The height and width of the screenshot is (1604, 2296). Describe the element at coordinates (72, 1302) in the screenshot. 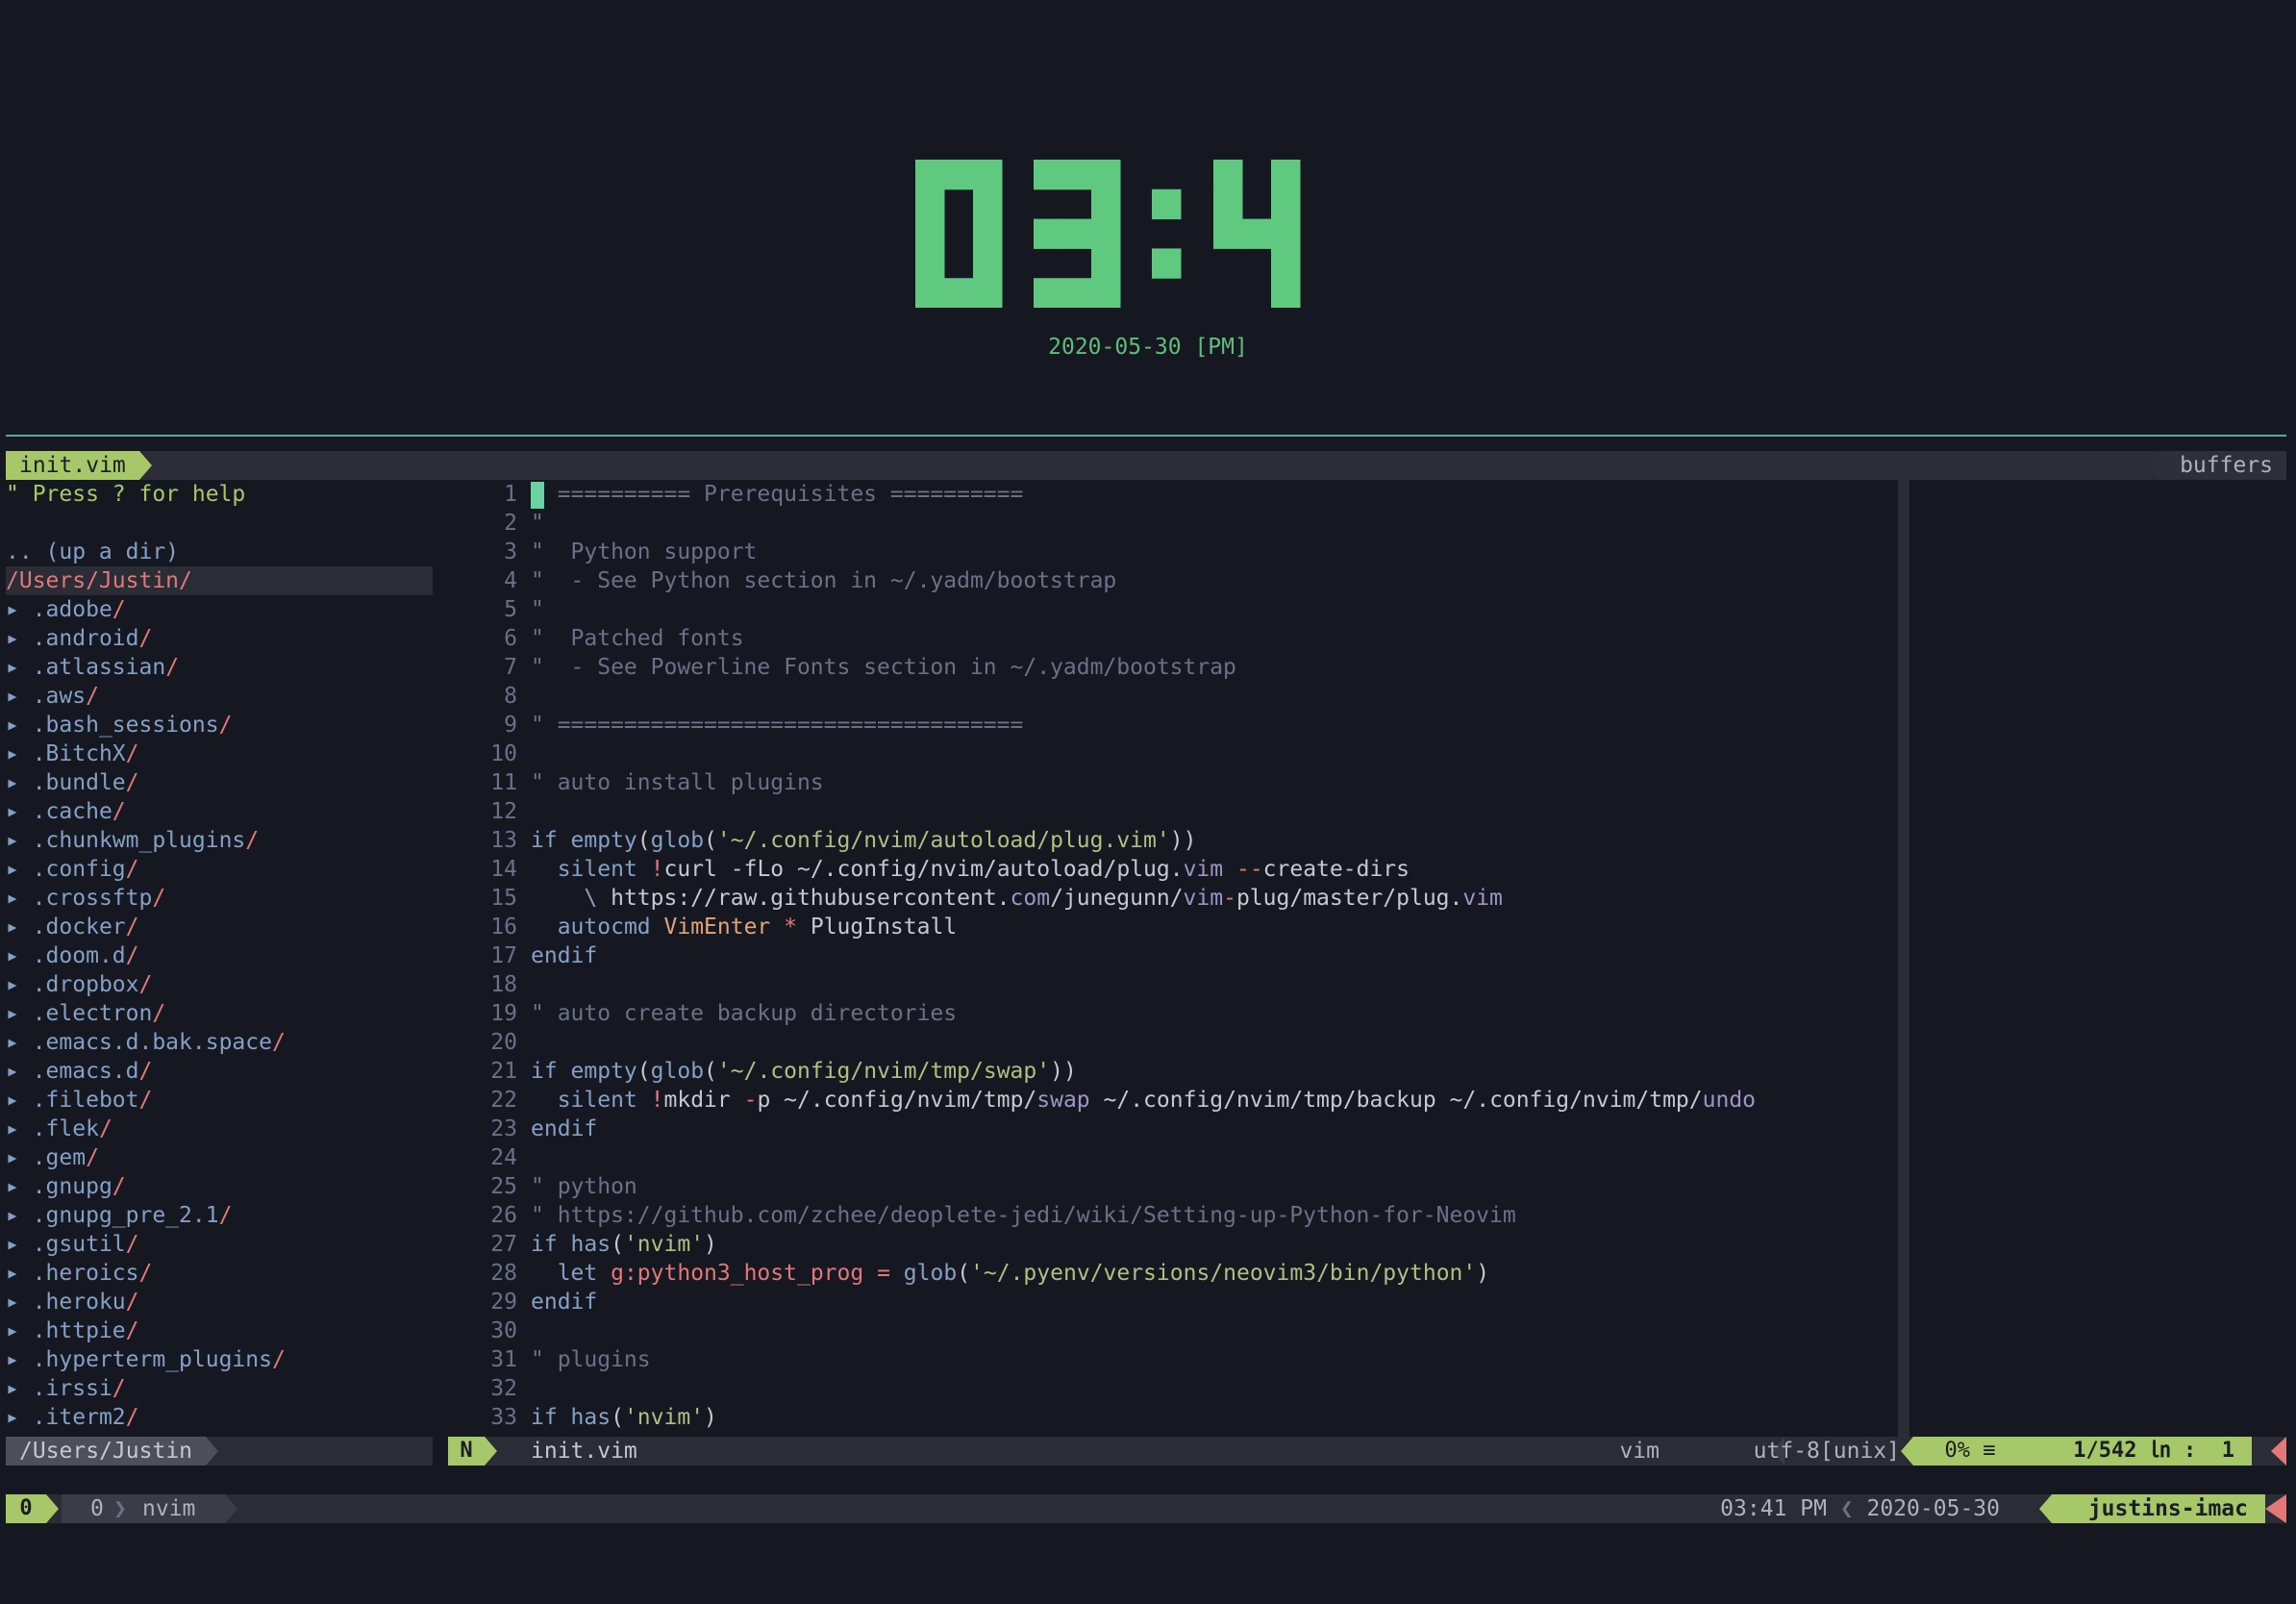

I see `tree-dir-item: ▸ .heroku/` at that location.